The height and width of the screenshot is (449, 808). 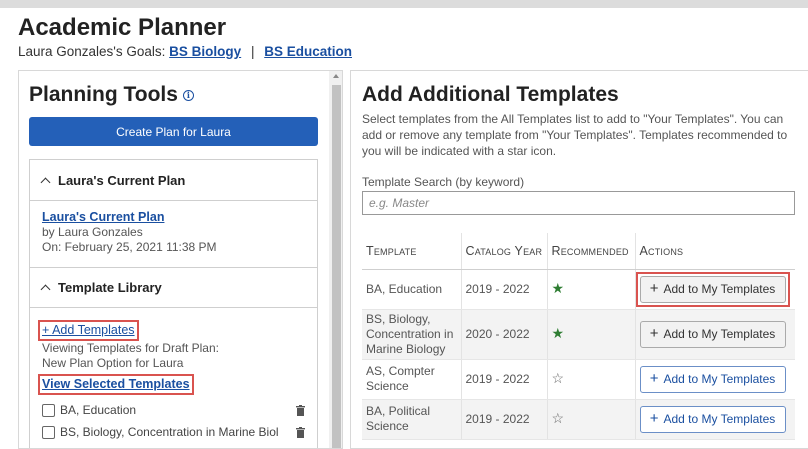 I want to click on view-selected-highlight: View Selected Templates, so click(x=116, y=384).